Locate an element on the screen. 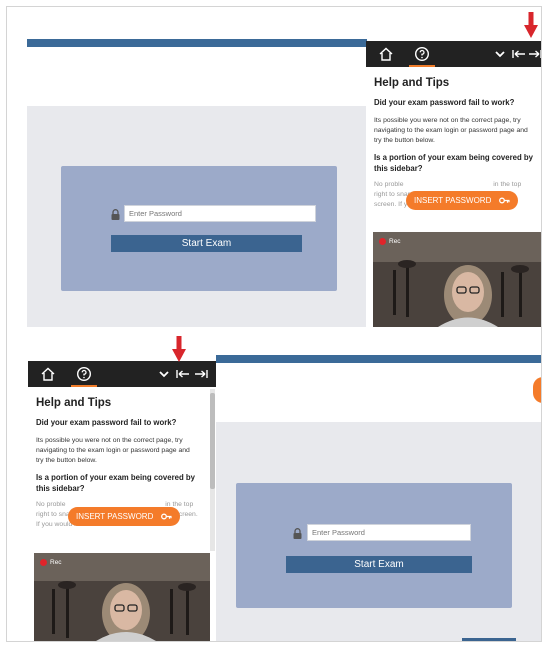 Image resolution: width=548 pixels, height=647 pixels. scrollbar-thumb is located at coordinates (212, 441).